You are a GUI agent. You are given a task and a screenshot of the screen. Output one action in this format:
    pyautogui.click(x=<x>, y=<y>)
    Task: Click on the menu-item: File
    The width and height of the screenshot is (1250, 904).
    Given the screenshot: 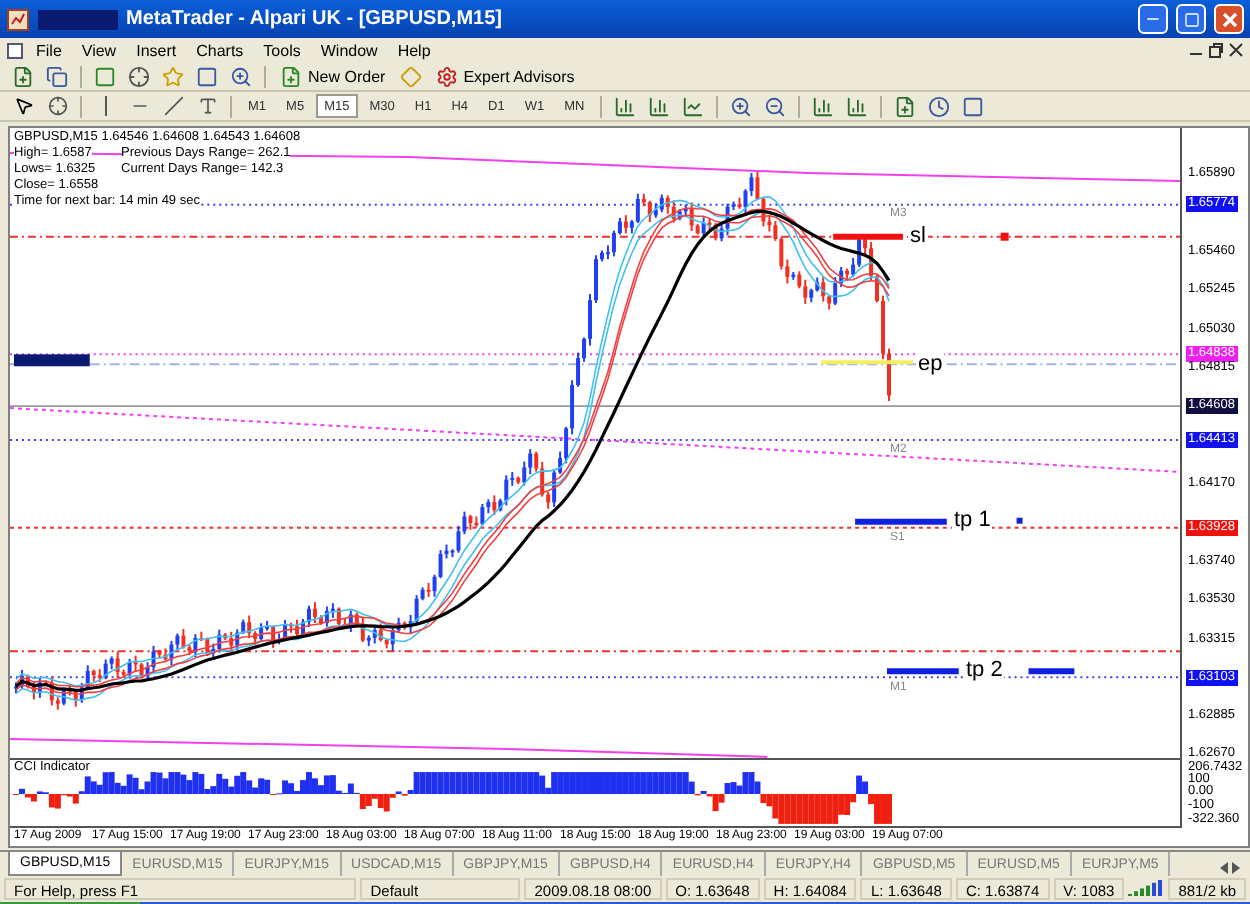 What is the action you would take?
    pyautogui.click(x=49, y=50)
    